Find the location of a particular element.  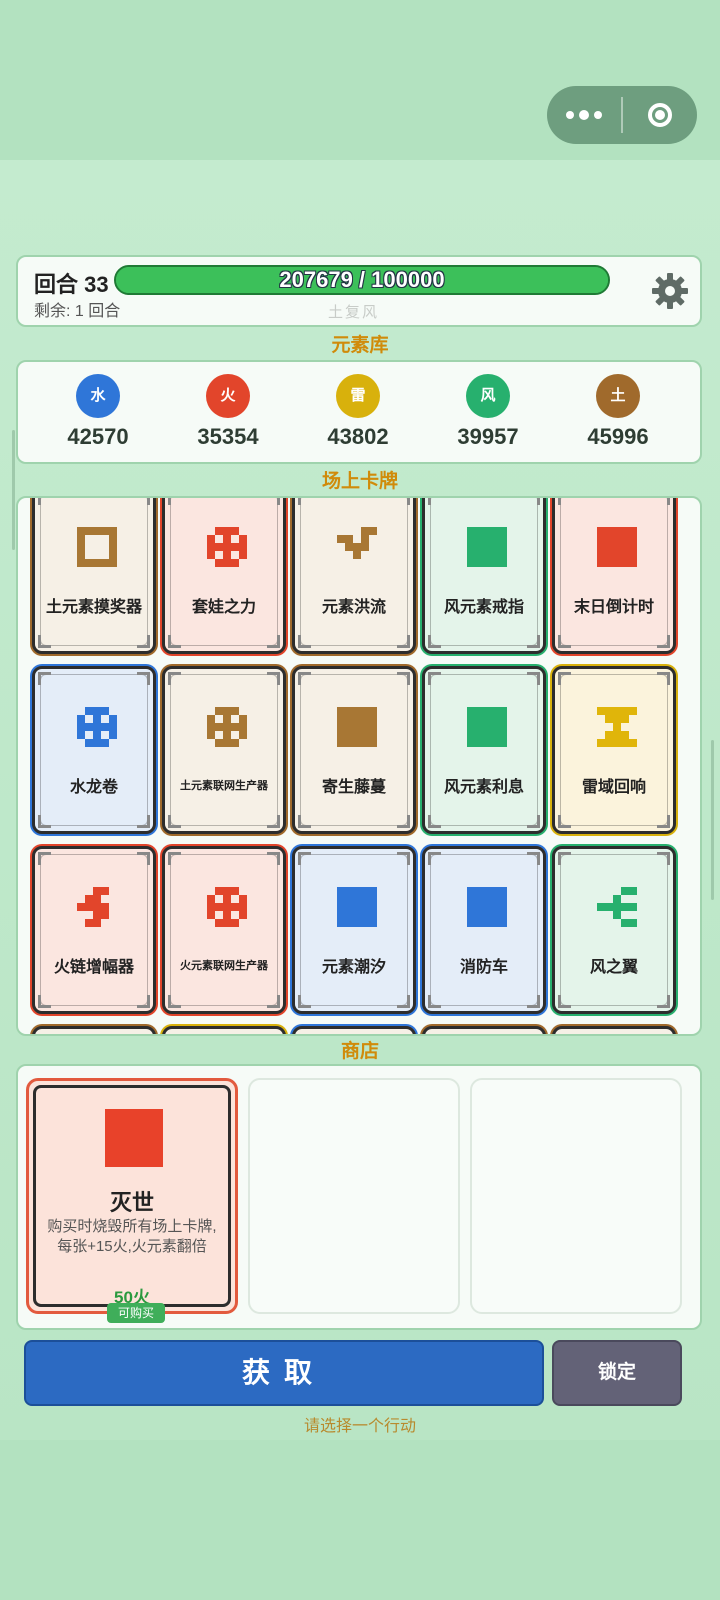

card-name: 土元素摸奖器 is located at coordinates (93, 607).